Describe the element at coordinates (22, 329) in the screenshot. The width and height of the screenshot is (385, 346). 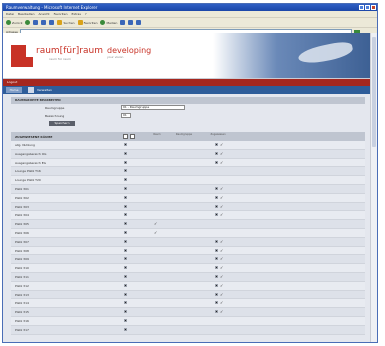
I see `room-name: Platz 317` at that location.